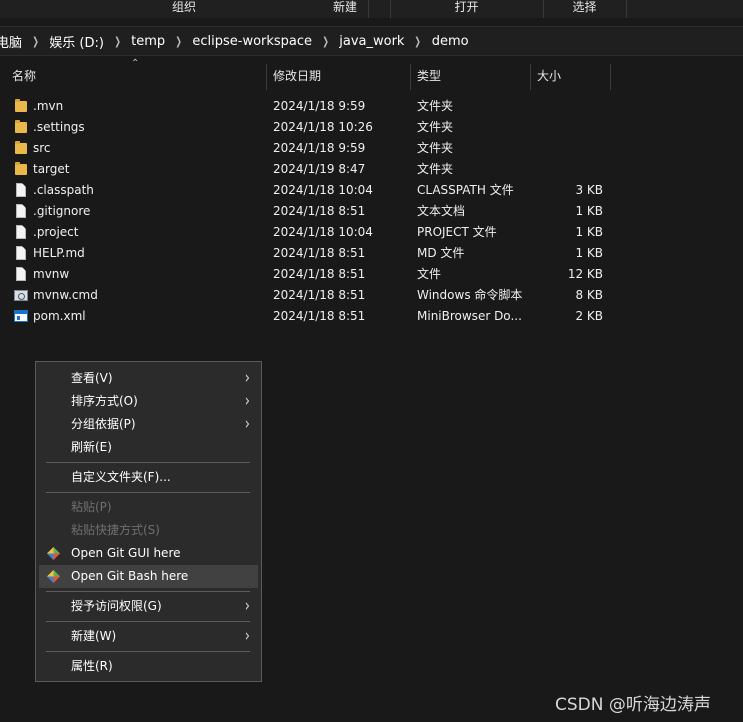  I want to click on file-type: CLASSPATH 文件, so click(465, 190).